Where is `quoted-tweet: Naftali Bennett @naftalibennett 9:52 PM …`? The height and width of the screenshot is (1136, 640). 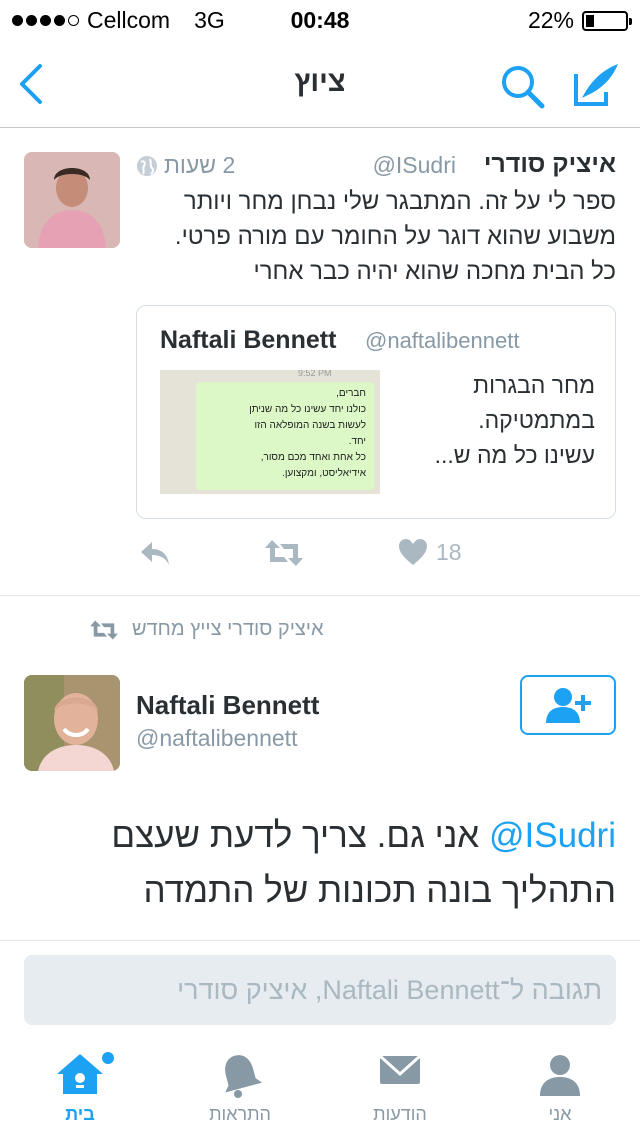 quoted-tweet: Naftali Bennett @naftalibennett 9:52 PM … is located at coordinates (376, 412).